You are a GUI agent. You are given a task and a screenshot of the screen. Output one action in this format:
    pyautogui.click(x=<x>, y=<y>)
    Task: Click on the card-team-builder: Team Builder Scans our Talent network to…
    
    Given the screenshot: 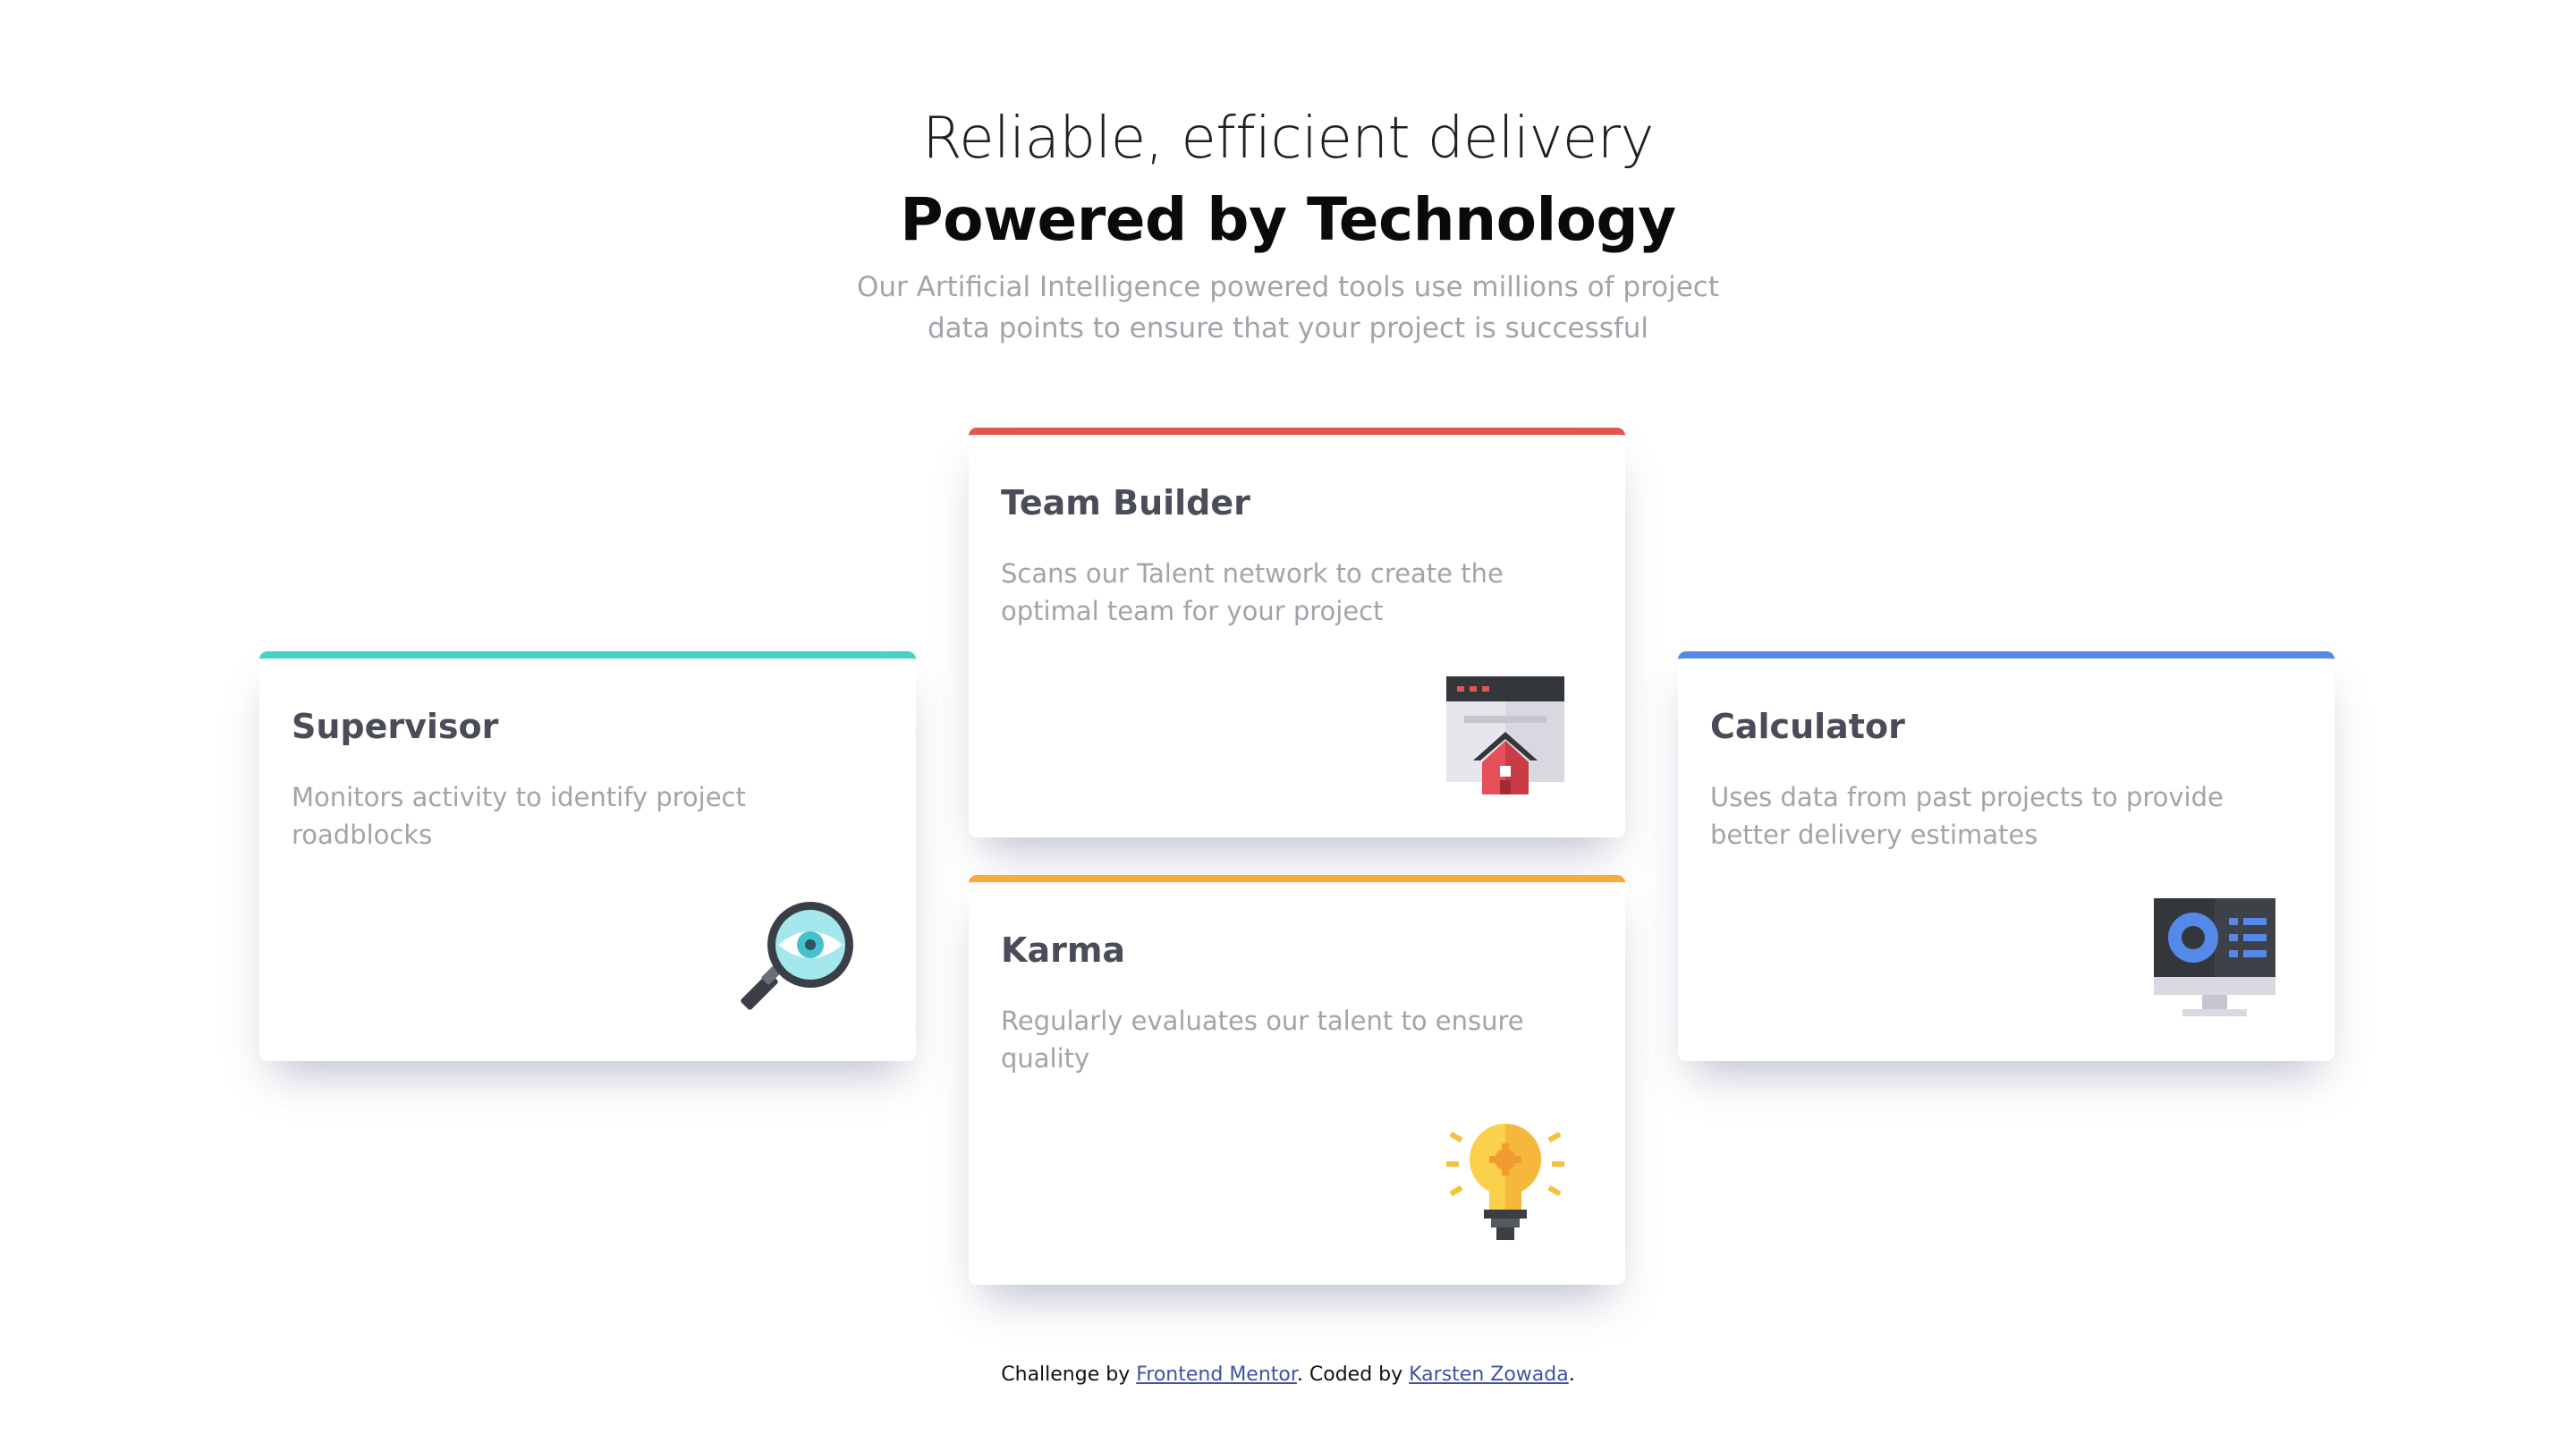 What is the action you would take?
    pyautogui.click(x=1297, y=632)
    